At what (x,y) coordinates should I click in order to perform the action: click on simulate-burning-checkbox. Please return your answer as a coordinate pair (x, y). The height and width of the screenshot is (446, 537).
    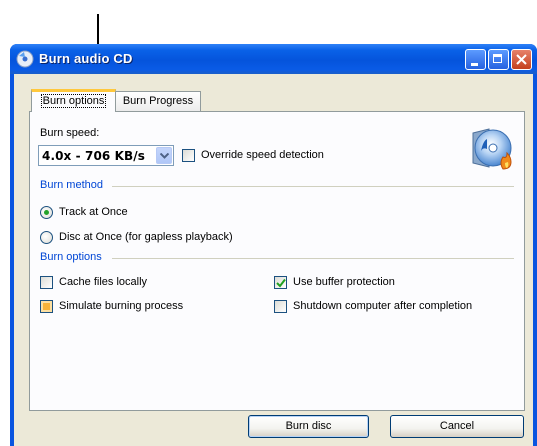
    Looking at the image, I should click on (46, 306).